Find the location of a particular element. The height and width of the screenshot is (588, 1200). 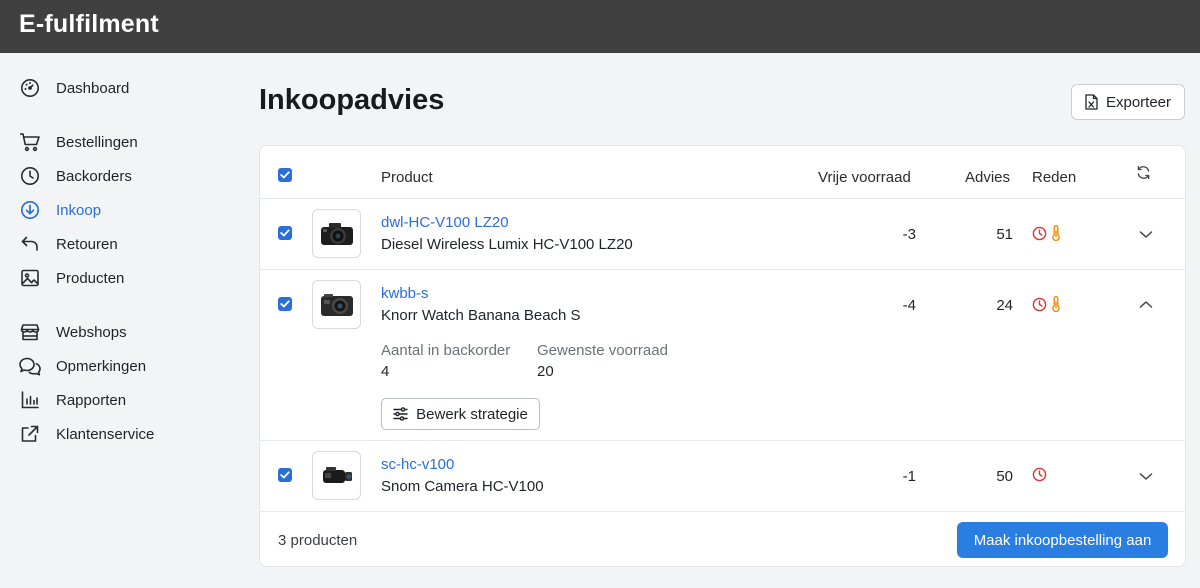

product-name: Snom Camera HC-V100 is located at coordinates (462, 486).